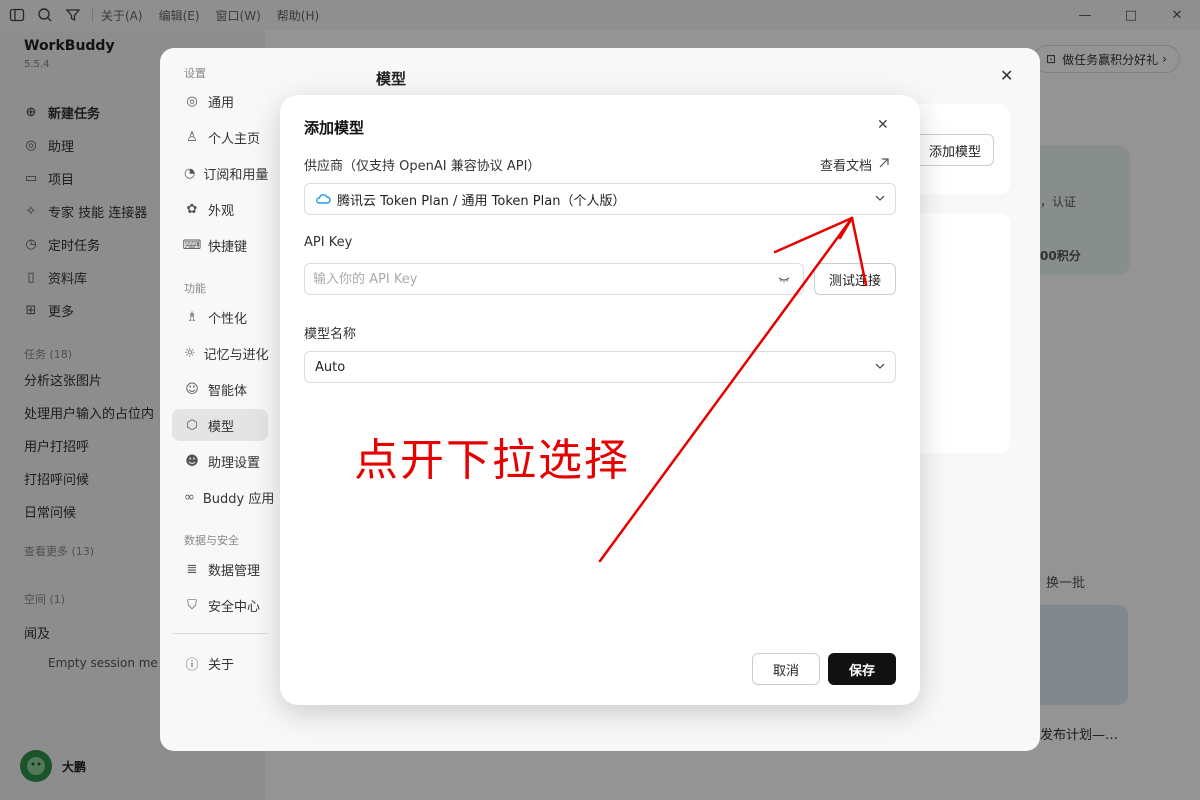 The image size is (1200, 800). I want to click on settings-item-assistant: ☻ 助理设置, so click(220, 461).